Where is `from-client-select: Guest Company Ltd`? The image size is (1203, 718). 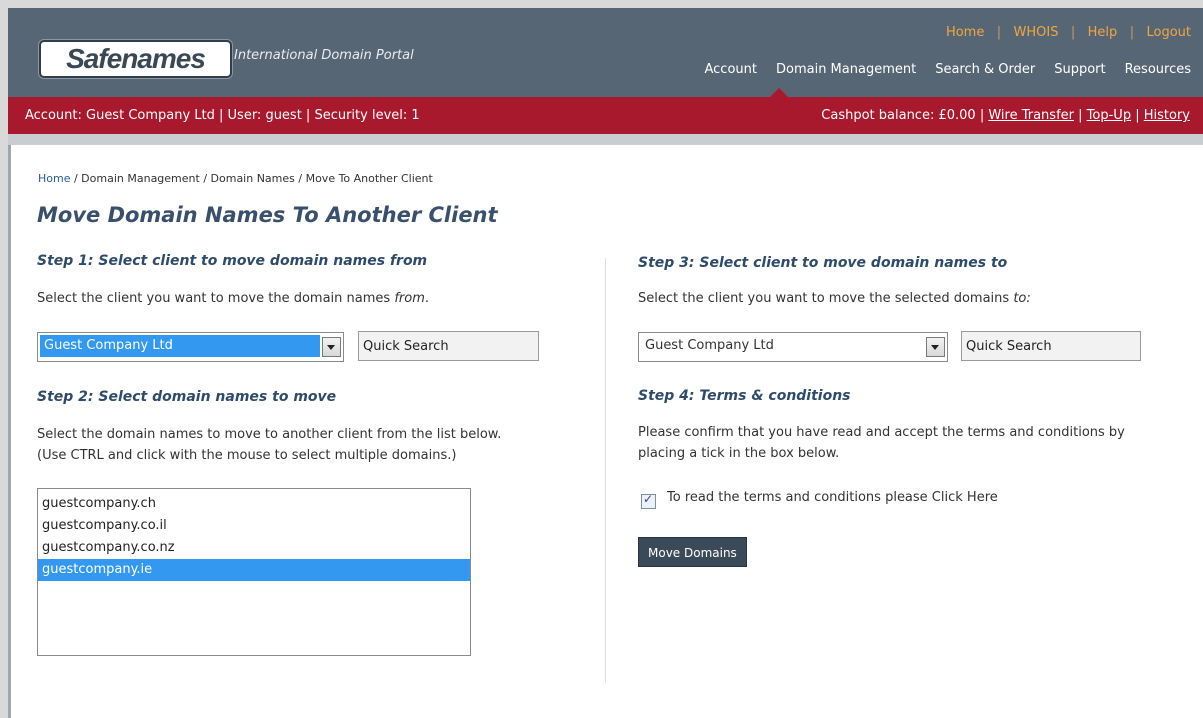 from-client-select: Guest Company Ltd is located at coordinates (190, 347).